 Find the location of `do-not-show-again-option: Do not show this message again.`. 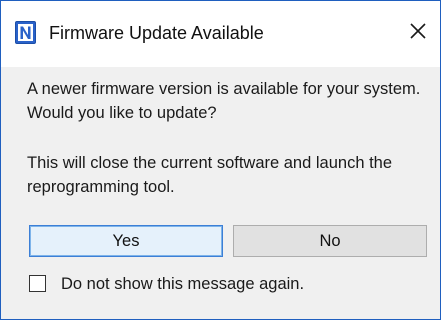

do-not-show-again-option: Do not show this message again. is located at coordinates (219, 285).